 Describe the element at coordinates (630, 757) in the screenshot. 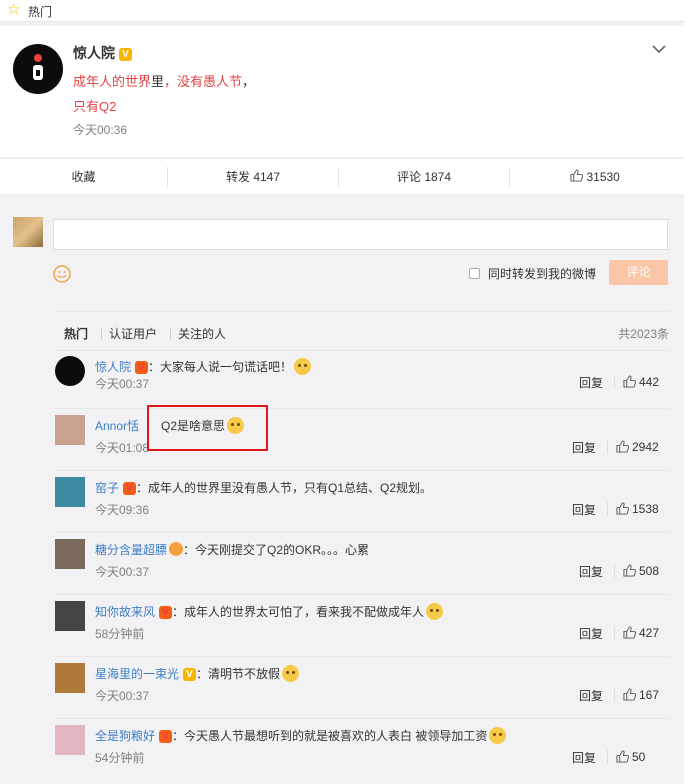

I see `comment-like-button: 50` at that location.